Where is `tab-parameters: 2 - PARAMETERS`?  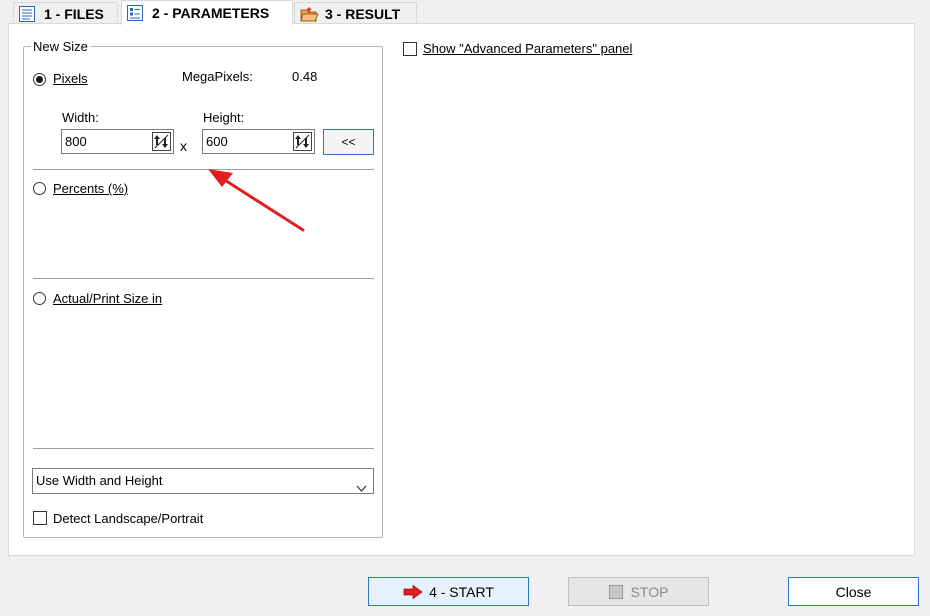
tab-parameters: 2 - PARAMETERS is located at coordinates (207, 12).